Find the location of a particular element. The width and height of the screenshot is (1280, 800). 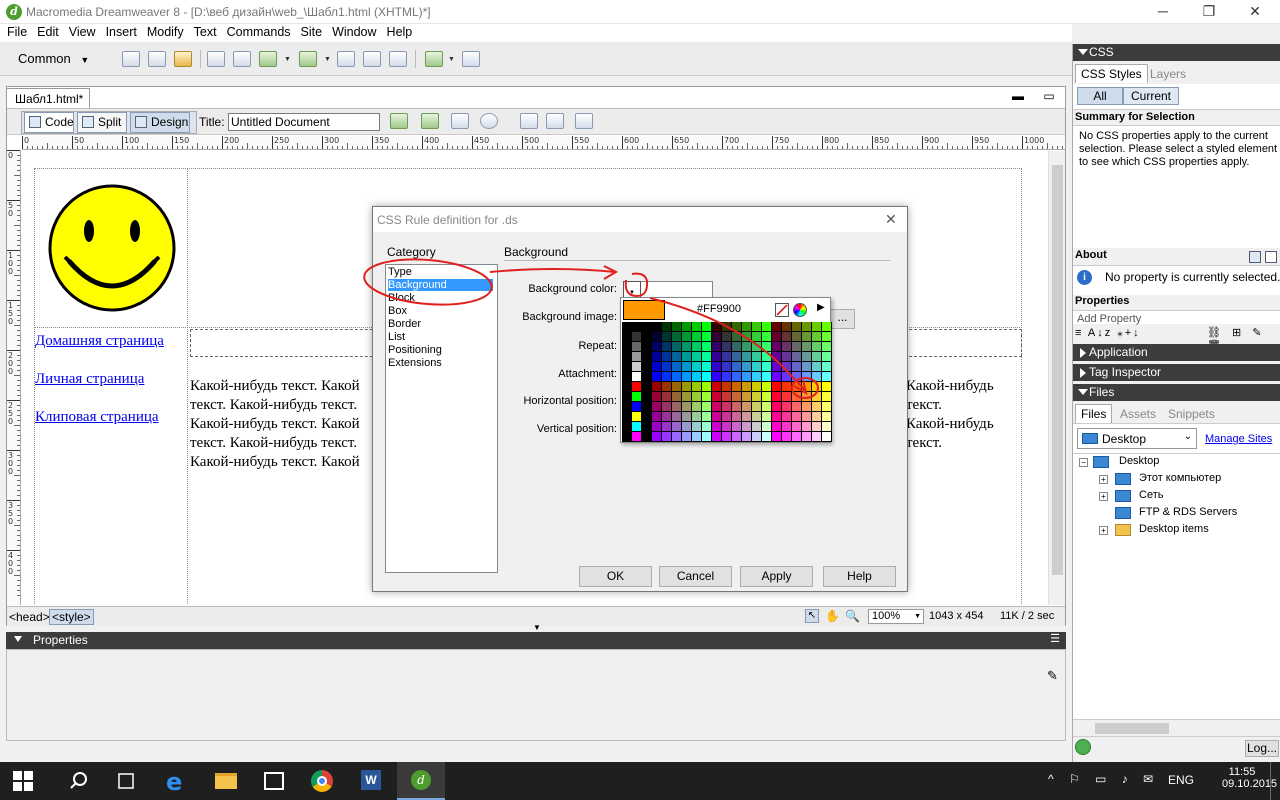

word-icon: W is located at coordinates (371, 781).